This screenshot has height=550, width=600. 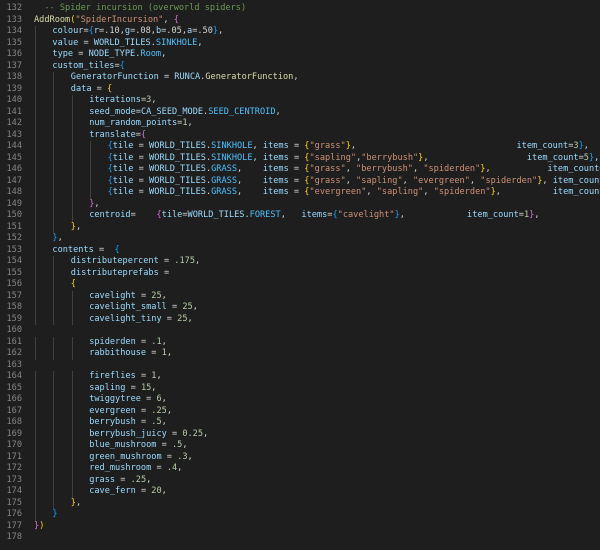 I want to click on code-line: 178, so click(x=300, y=538).